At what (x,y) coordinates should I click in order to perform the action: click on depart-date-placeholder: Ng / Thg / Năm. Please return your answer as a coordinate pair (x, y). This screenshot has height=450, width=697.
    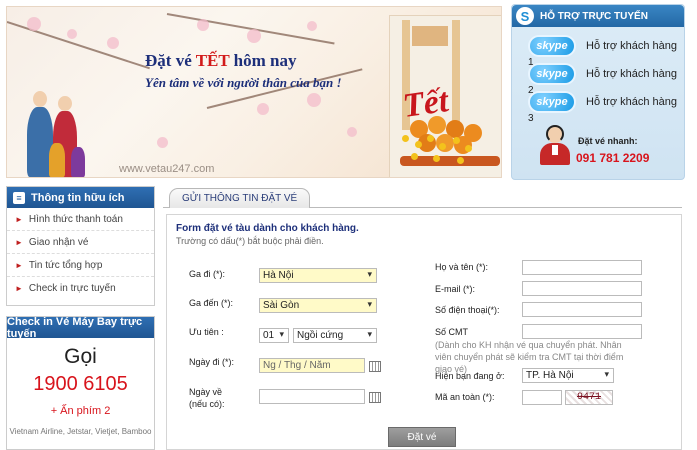
    Looking at the image, I should click on (297, 365).